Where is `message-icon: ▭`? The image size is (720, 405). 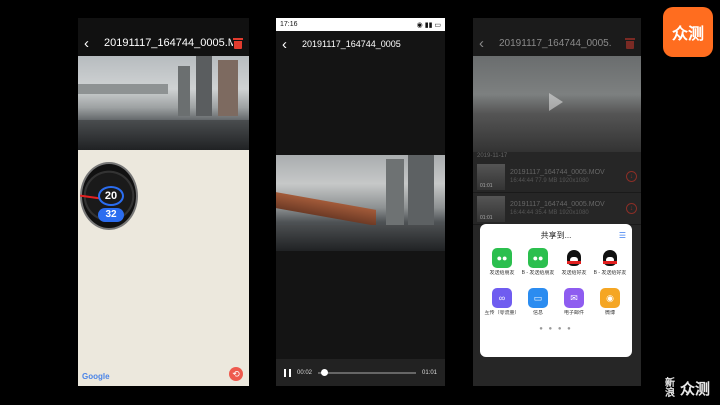 message-icon: ▭ is located at coordinates (538, 298).